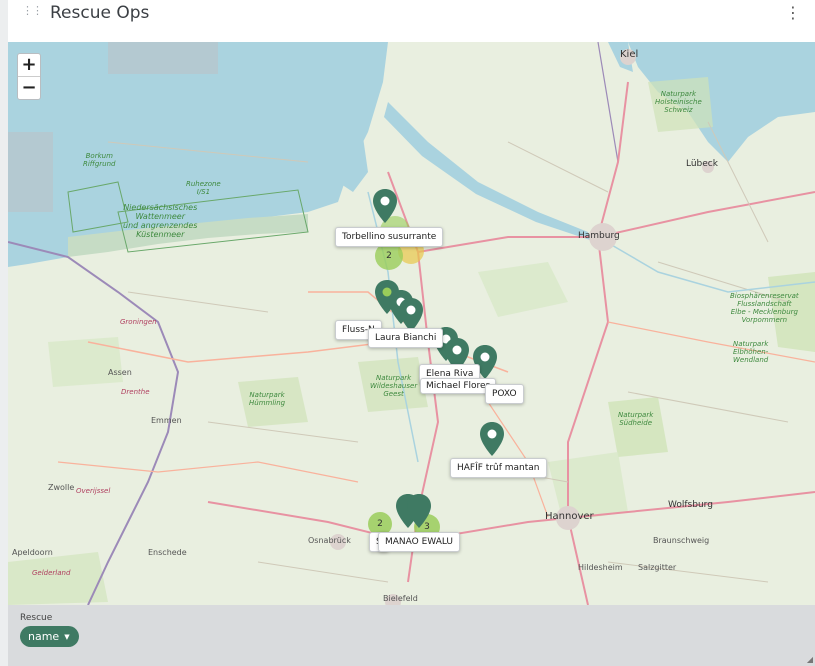 This screenshot has width=815, height=666. What do you see at coordinates (702, 164) in the screenshot?
I see `place-lubeck: Lübeck` at bounding box center [702, 164].